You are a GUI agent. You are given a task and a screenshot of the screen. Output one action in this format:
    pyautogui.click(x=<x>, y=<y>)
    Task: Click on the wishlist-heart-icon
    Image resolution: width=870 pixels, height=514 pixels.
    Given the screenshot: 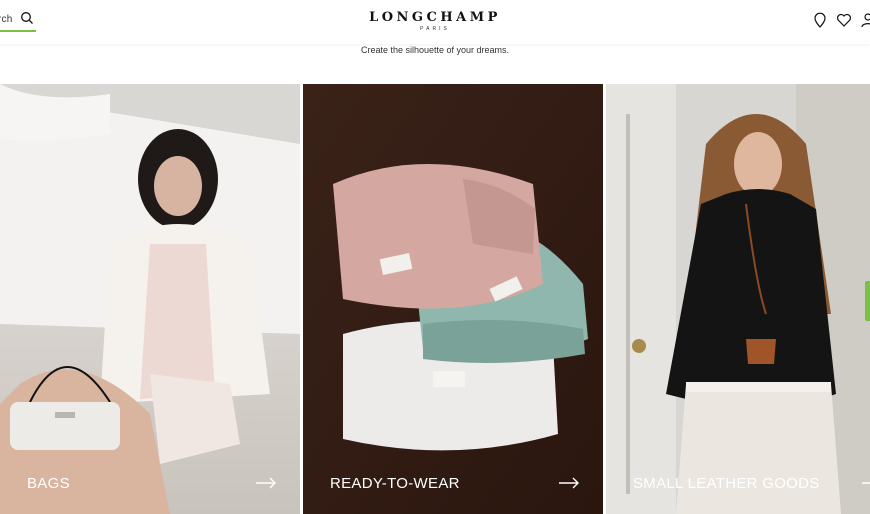 What is the action you would take?
    pyautogui.click(x=844, y=20)
    